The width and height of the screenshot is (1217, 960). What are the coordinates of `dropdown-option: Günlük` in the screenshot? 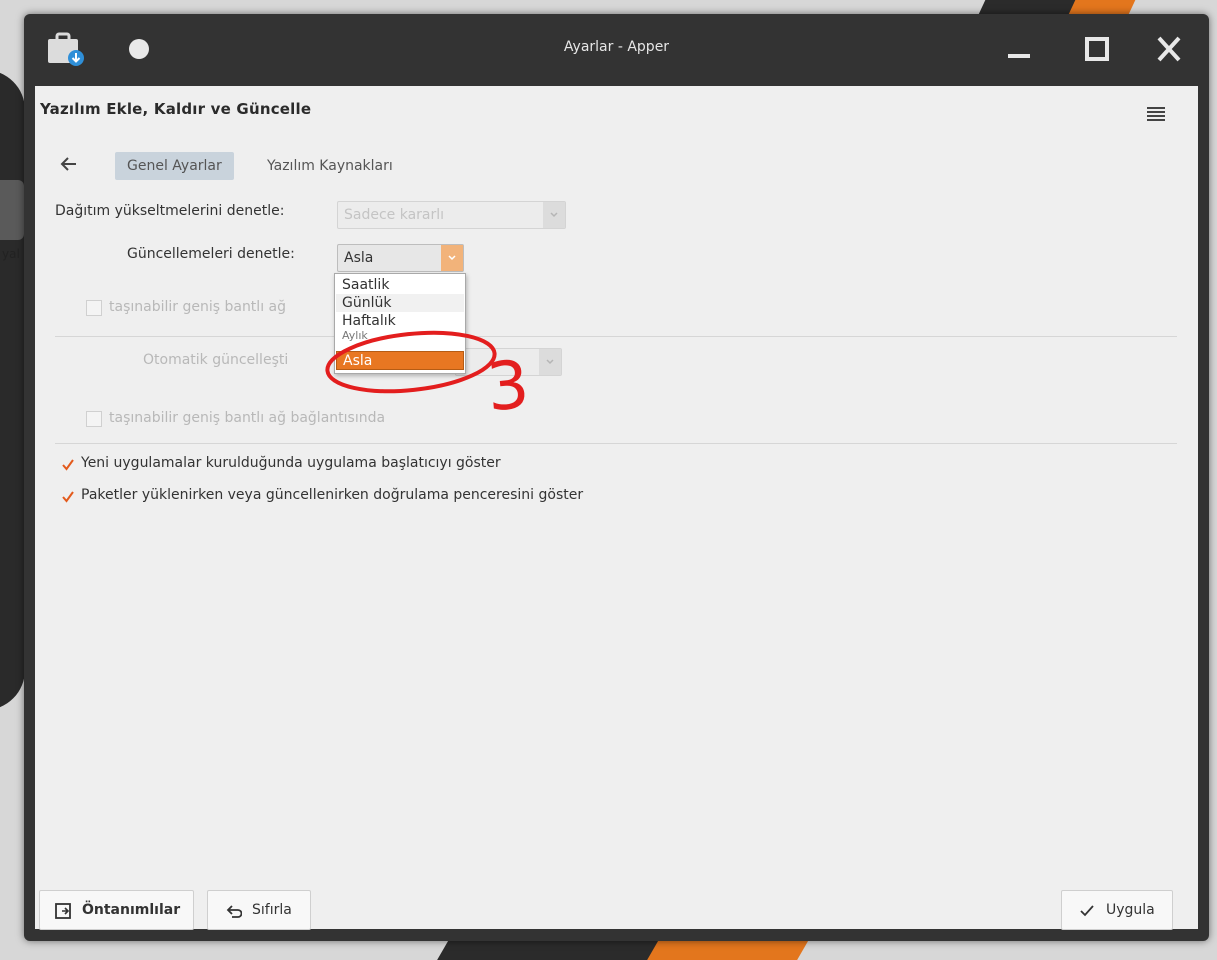 It's located at (400, 303).